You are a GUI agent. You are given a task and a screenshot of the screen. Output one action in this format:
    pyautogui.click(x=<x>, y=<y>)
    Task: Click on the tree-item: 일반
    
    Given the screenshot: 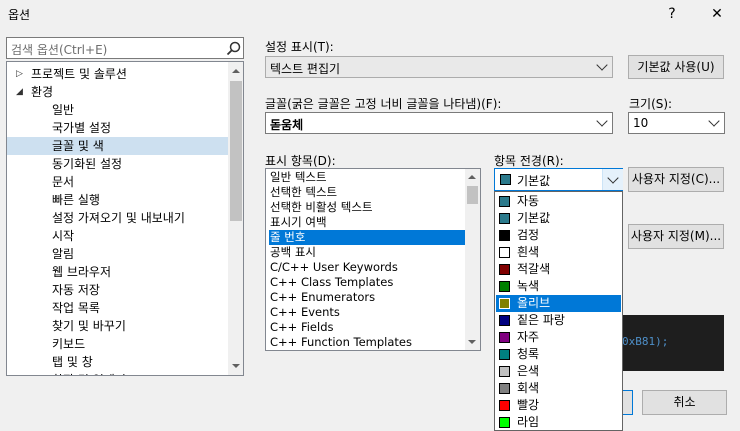 What is the action you would take?
    pyautogui.click(x=118, y=110)
    